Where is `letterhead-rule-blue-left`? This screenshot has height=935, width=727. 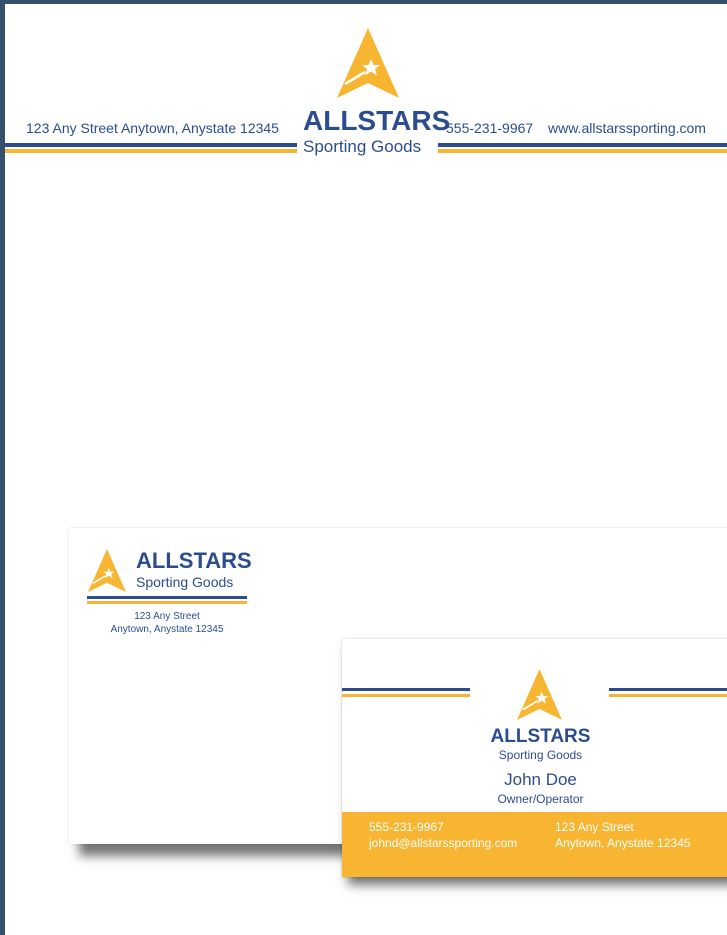
letterhead-rule-blue-left is located at coordinates (151, 145).